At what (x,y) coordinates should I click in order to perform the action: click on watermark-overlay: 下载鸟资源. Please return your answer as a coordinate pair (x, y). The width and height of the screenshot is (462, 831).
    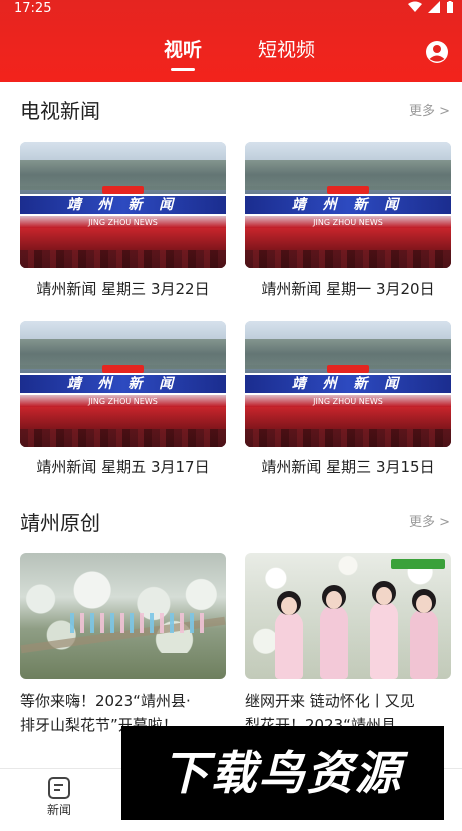
    Looking at the image, I should click on (282, 773).